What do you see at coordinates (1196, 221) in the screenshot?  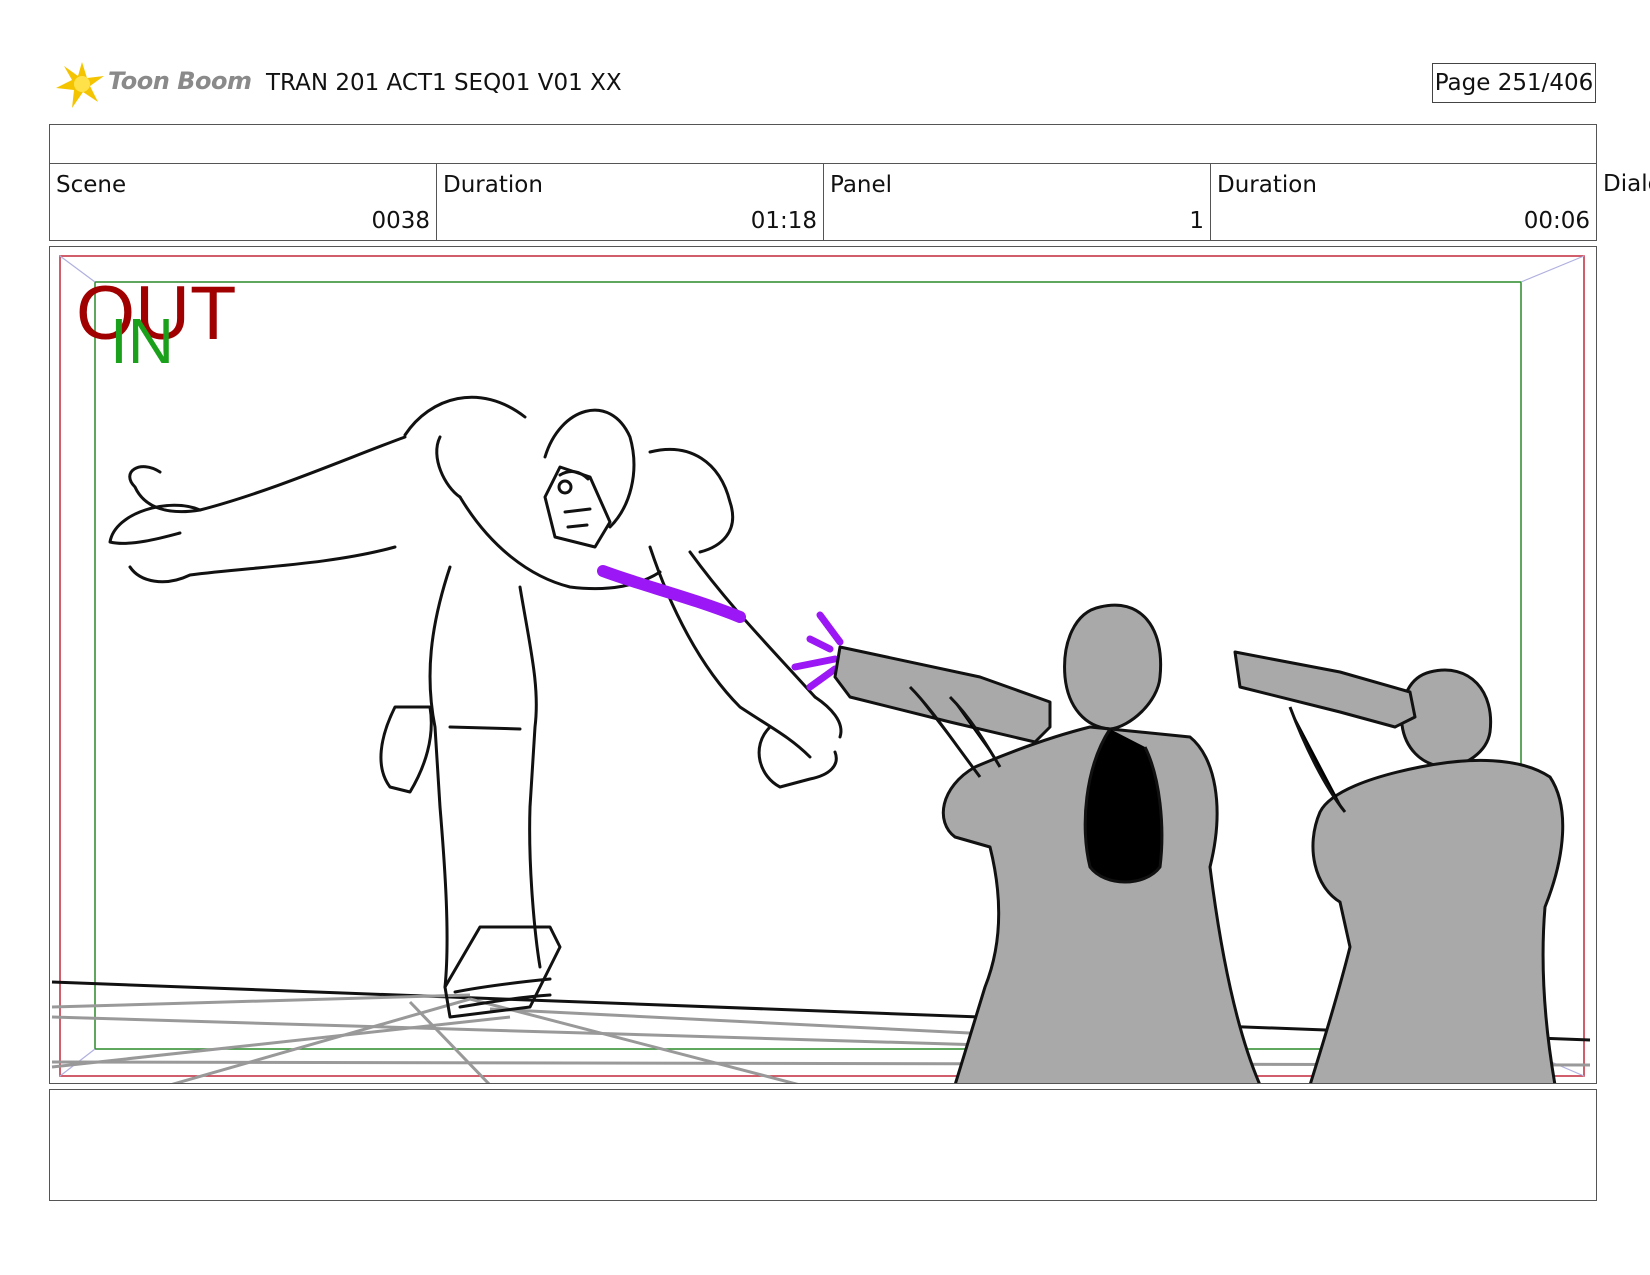 I see `panel-value: 1` at bounding box center [1196, 221].